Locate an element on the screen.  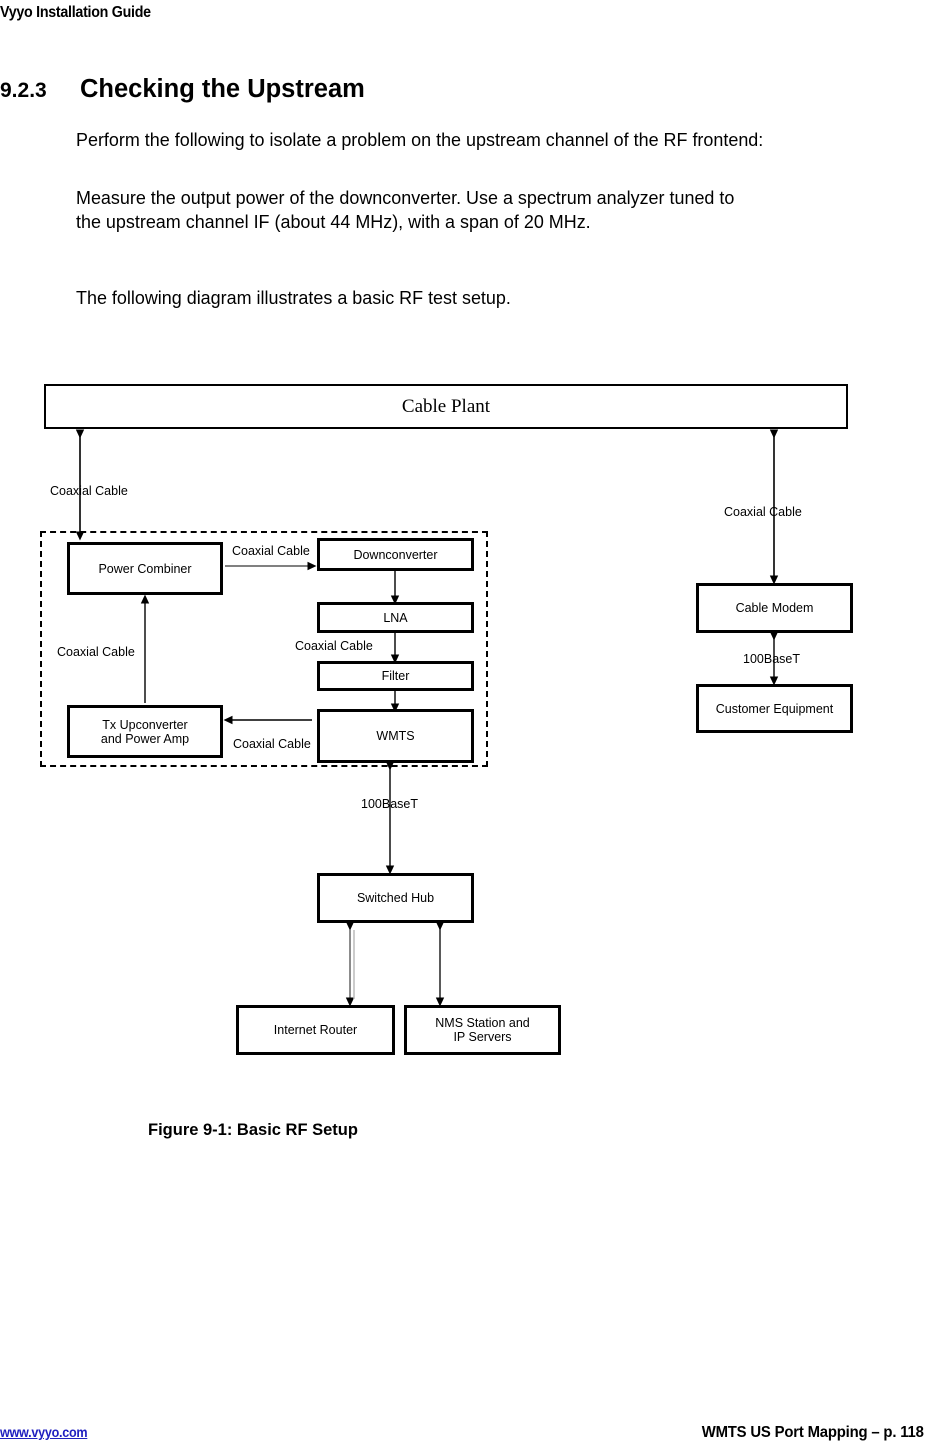
node-cable-modem: Cable Modem is located at coordinates (774, 608).